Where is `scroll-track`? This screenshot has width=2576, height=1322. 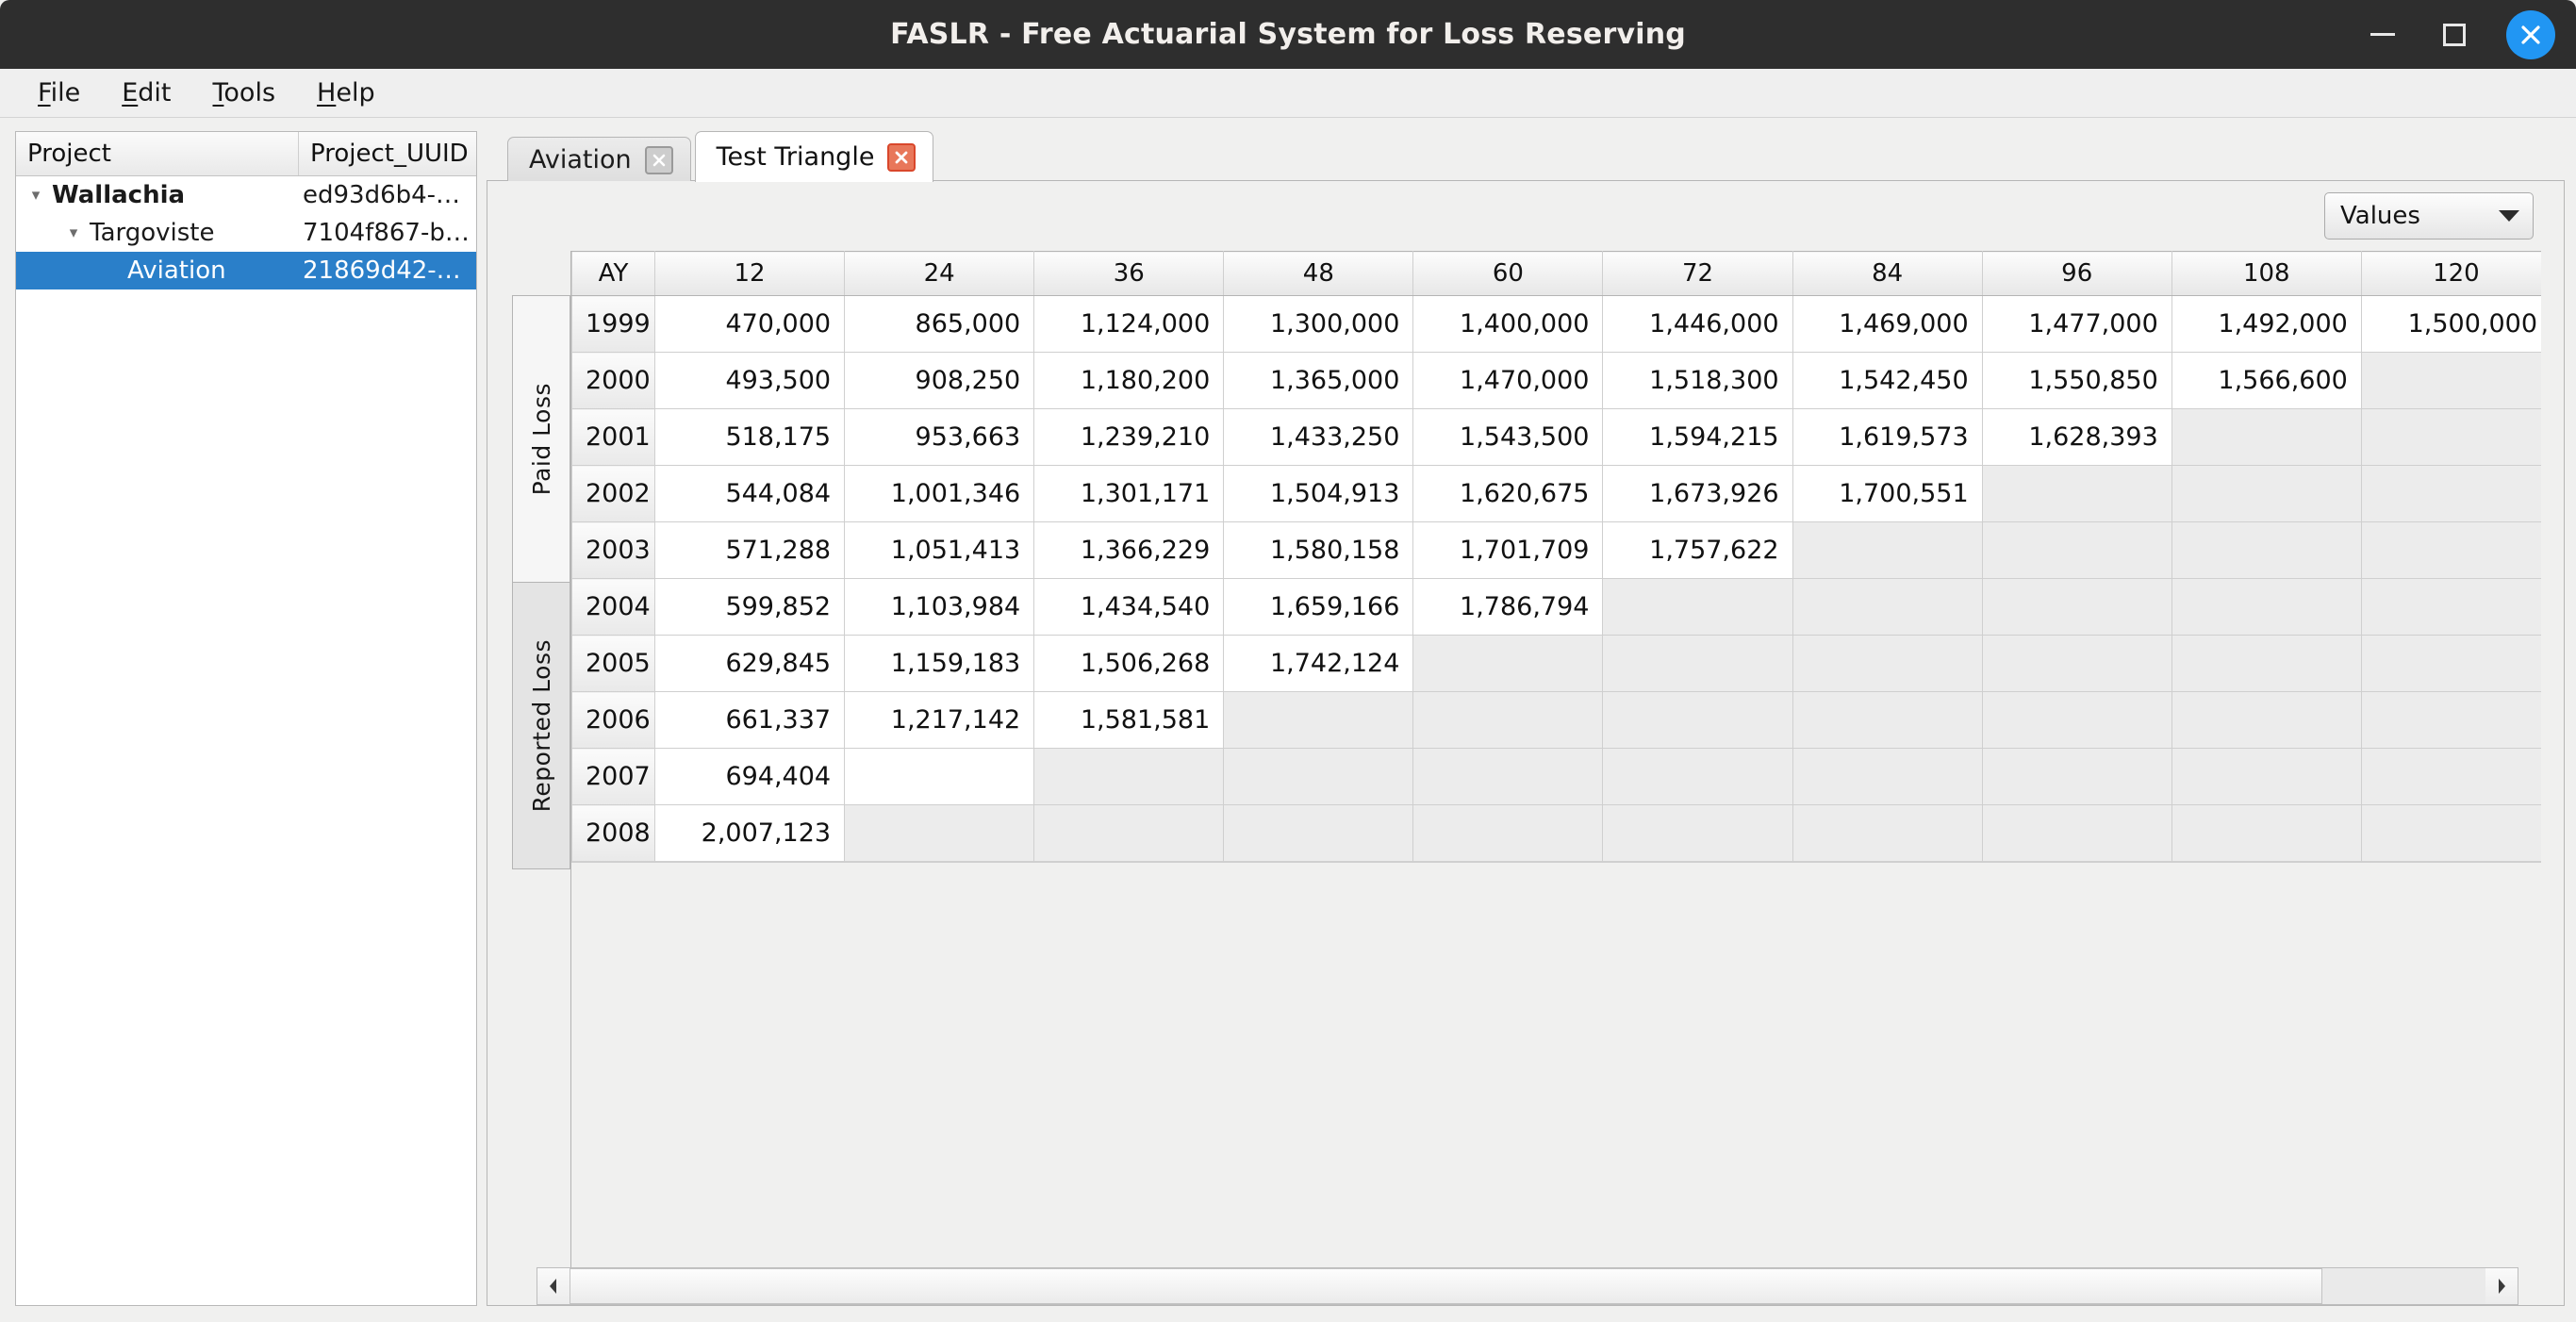
scroll-track is located at coordinates (1527, 1286).